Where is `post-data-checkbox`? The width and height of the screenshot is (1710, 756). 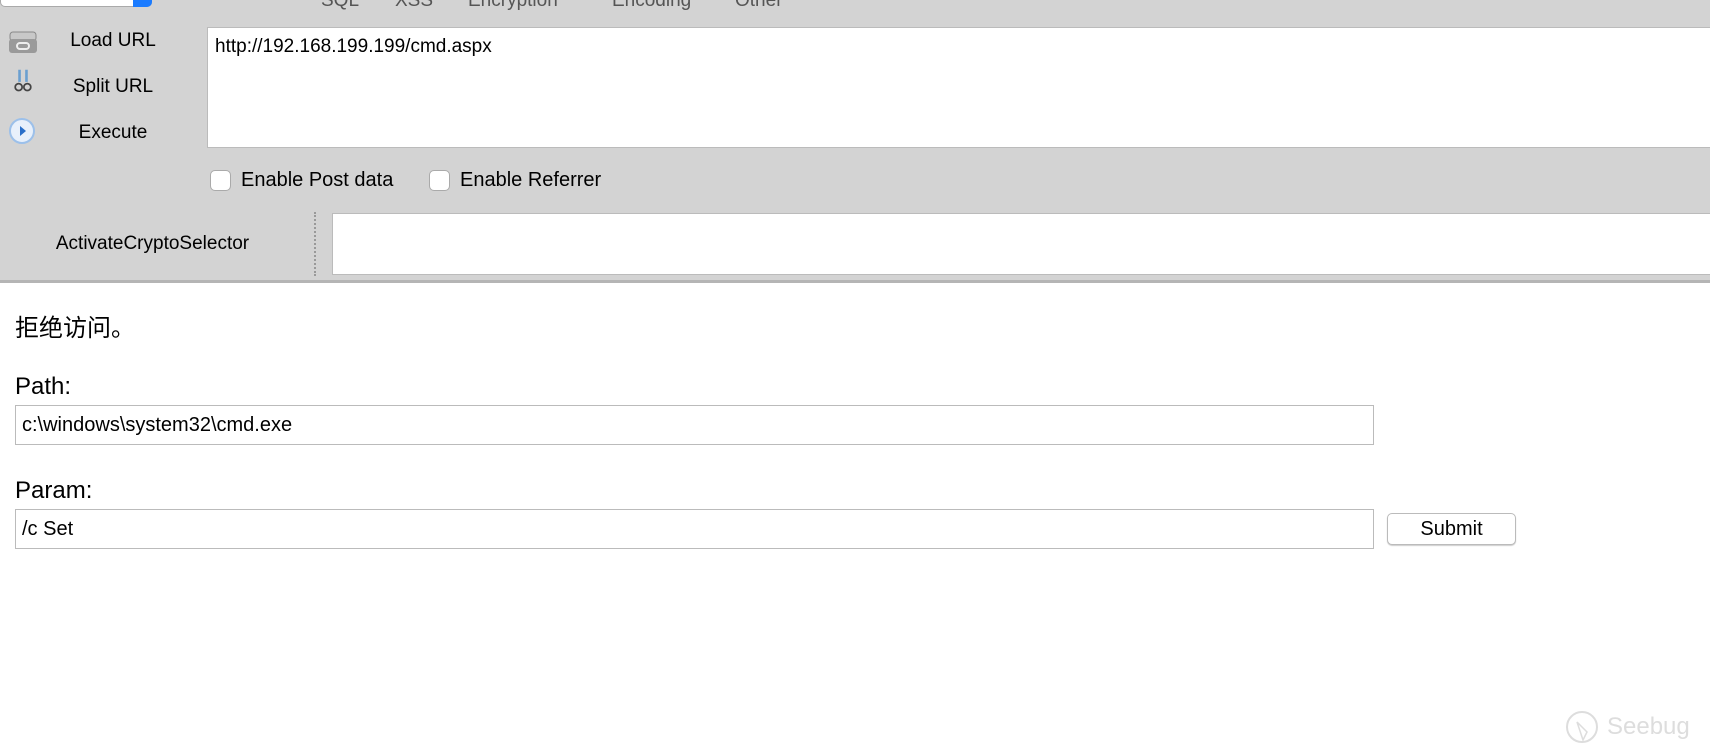
post-data-checkbox is located at coordinates (220, 180).